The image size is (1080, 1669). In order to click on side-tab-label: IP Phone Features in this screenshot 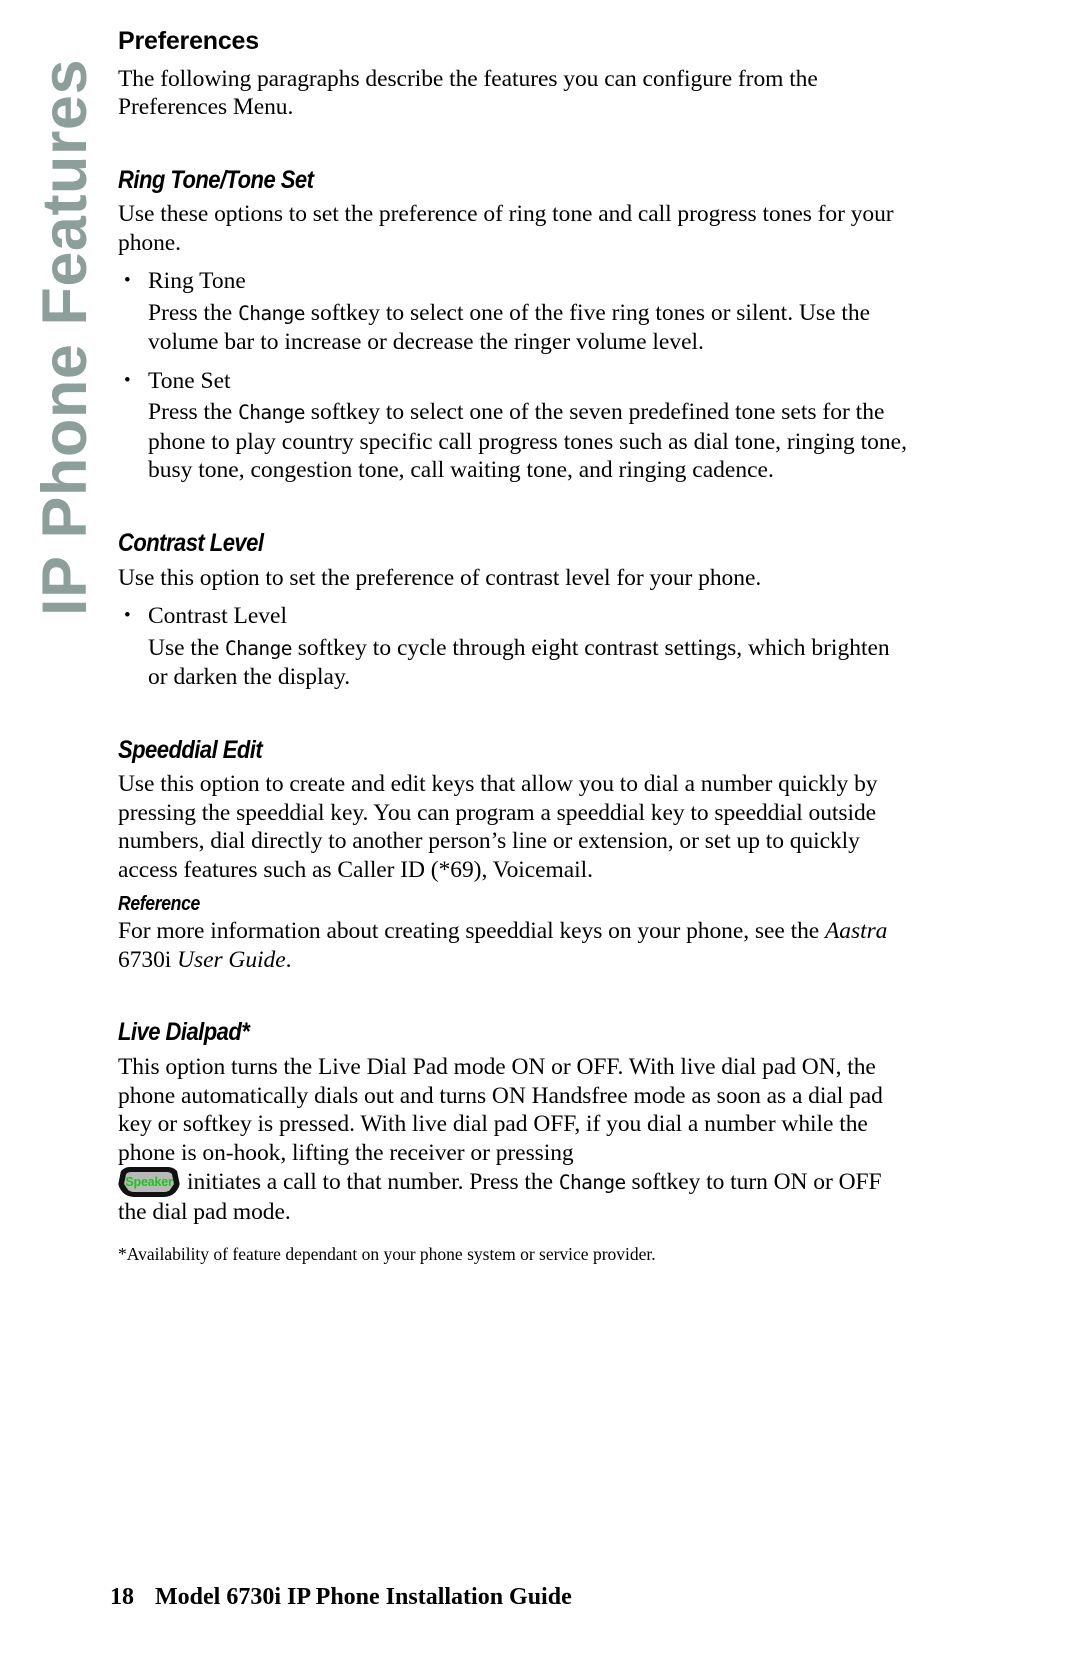, I will do `click(65, 337)`.